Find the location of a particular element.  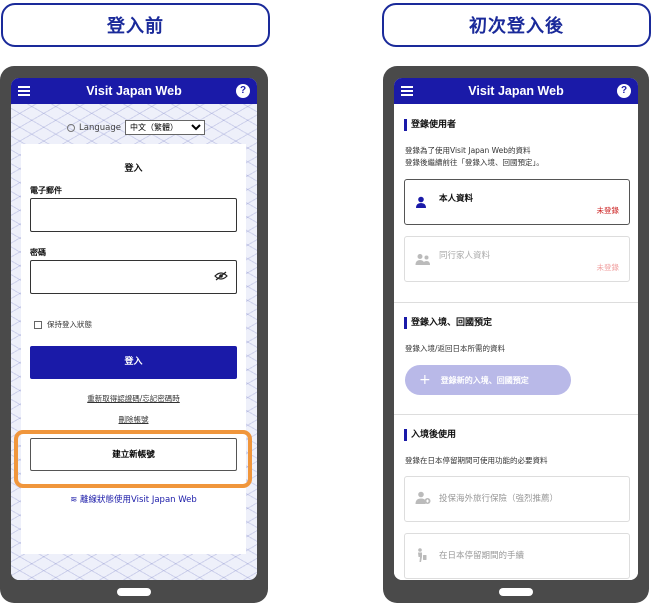

reset-password-link: 重新取得認證碼/忘記密碼時 is located at coordinates (133, 398).